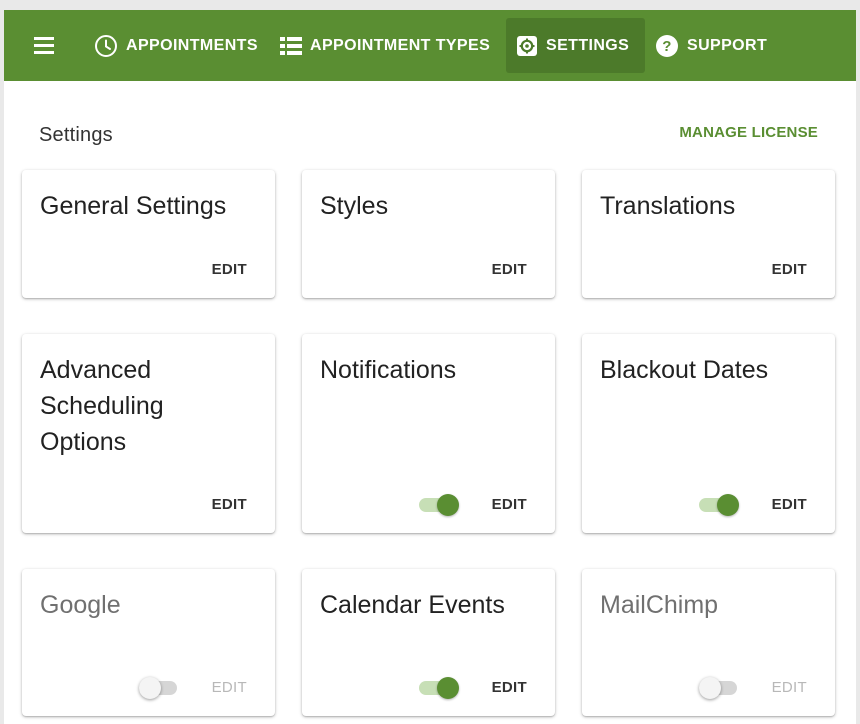 The width and height of the screenshot is (860, 724). What do you see at coordinates (748, 132) in the screenshot?
I see `manage-license-button: MANAGE LICENSE` at bounding box center [748, 132].